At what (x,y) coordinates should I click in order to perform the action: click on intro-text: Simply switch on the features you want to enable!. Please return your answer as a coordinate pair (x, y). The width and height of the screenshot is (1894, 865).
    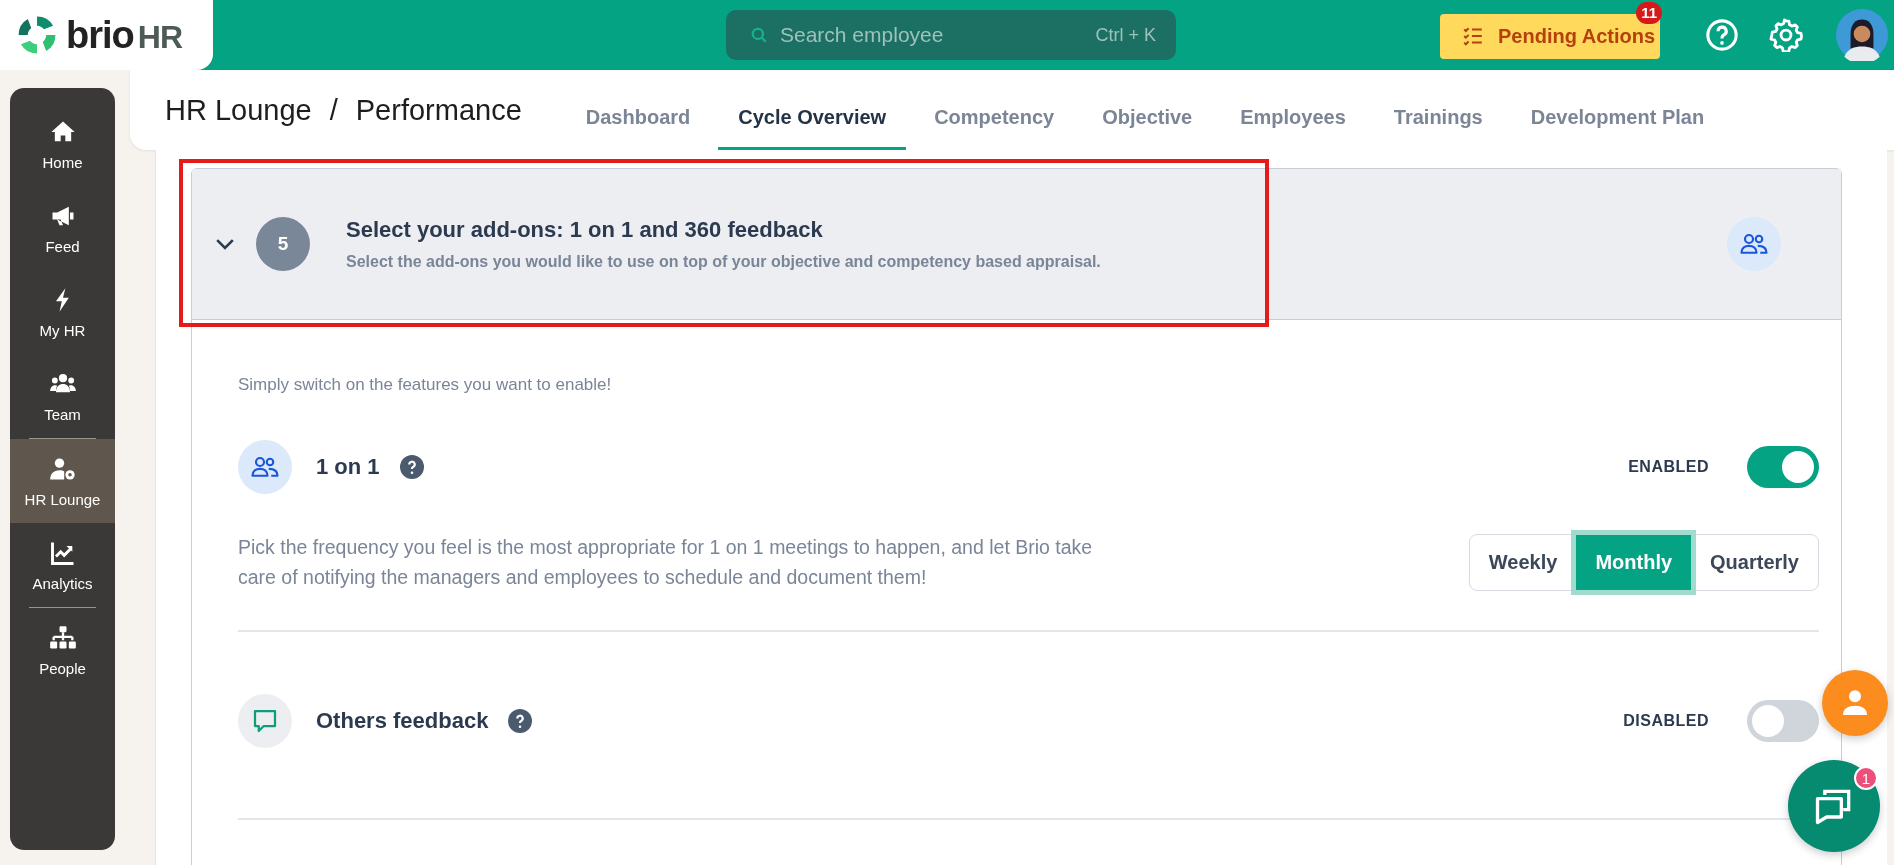
    Looking at the image, I should click on (425, 385).